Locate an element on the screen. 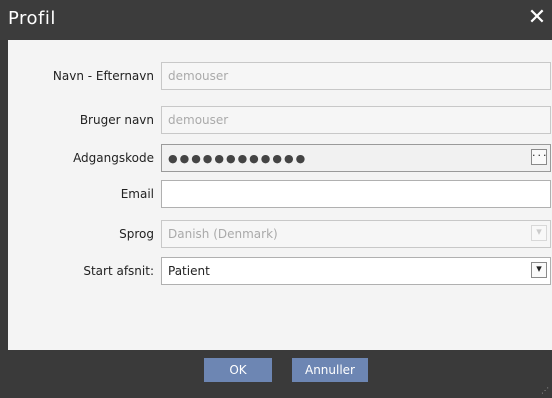 This screenshot has height=398, width=552. name-label: Navn - Efternavn is located at coordinates (103, 76).